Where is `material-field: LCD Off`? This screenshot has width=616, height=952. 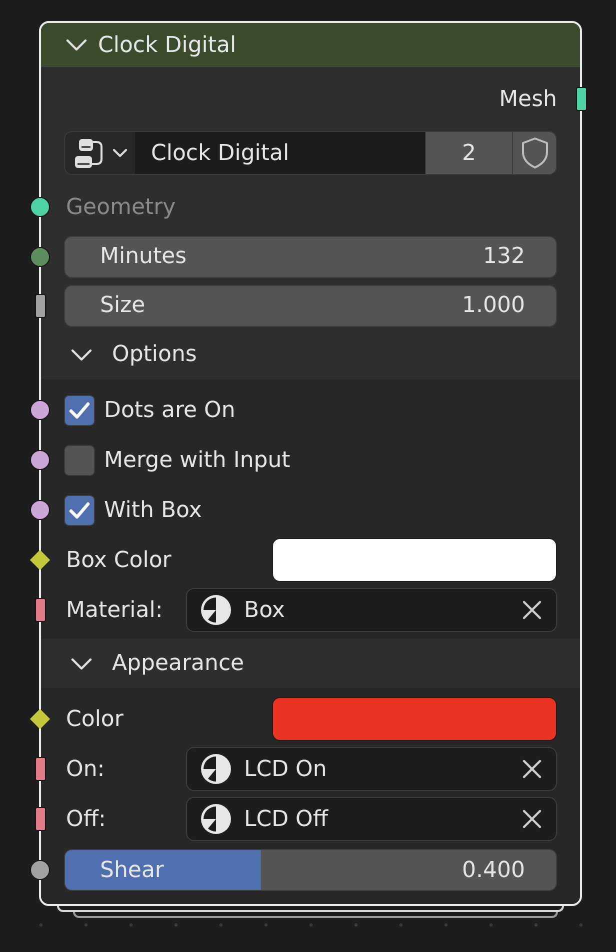 material-field: LCD Off is located at coordinates (371, 819).